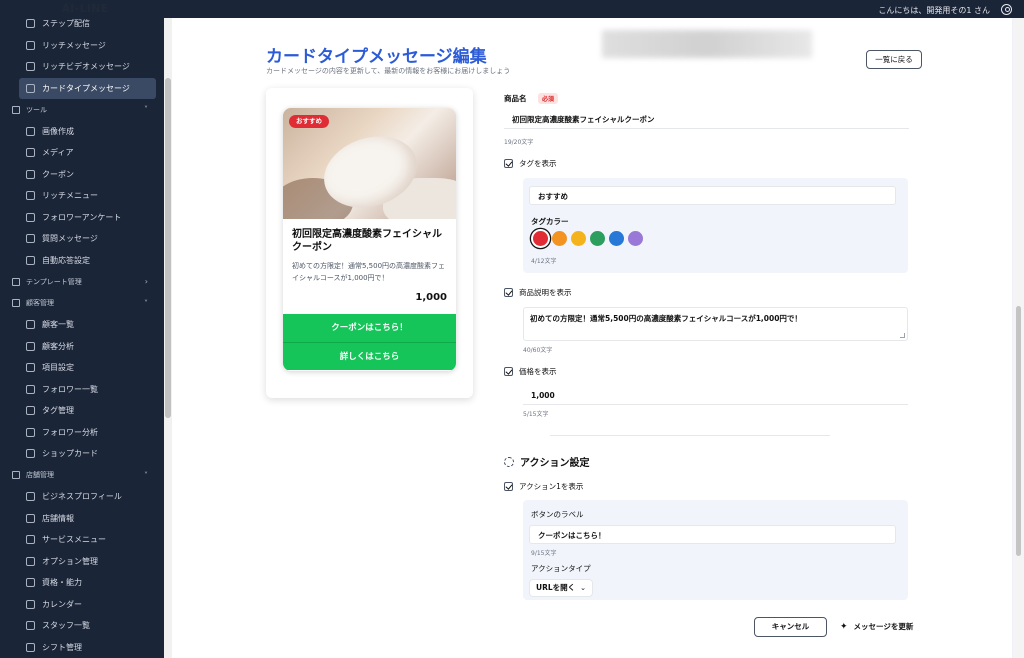 The width and height of the screenshot is (1024, 658). Describe the element at coordinates (30, 518) in the screenshot. I see `store-icon` at that location.